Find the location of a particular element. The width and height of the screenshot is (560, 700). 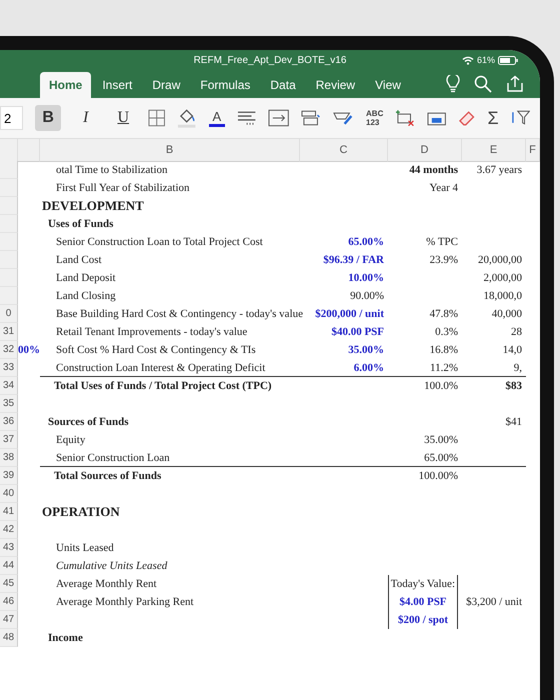

table-cell: 47.8% is located at coordinates (444, 314).